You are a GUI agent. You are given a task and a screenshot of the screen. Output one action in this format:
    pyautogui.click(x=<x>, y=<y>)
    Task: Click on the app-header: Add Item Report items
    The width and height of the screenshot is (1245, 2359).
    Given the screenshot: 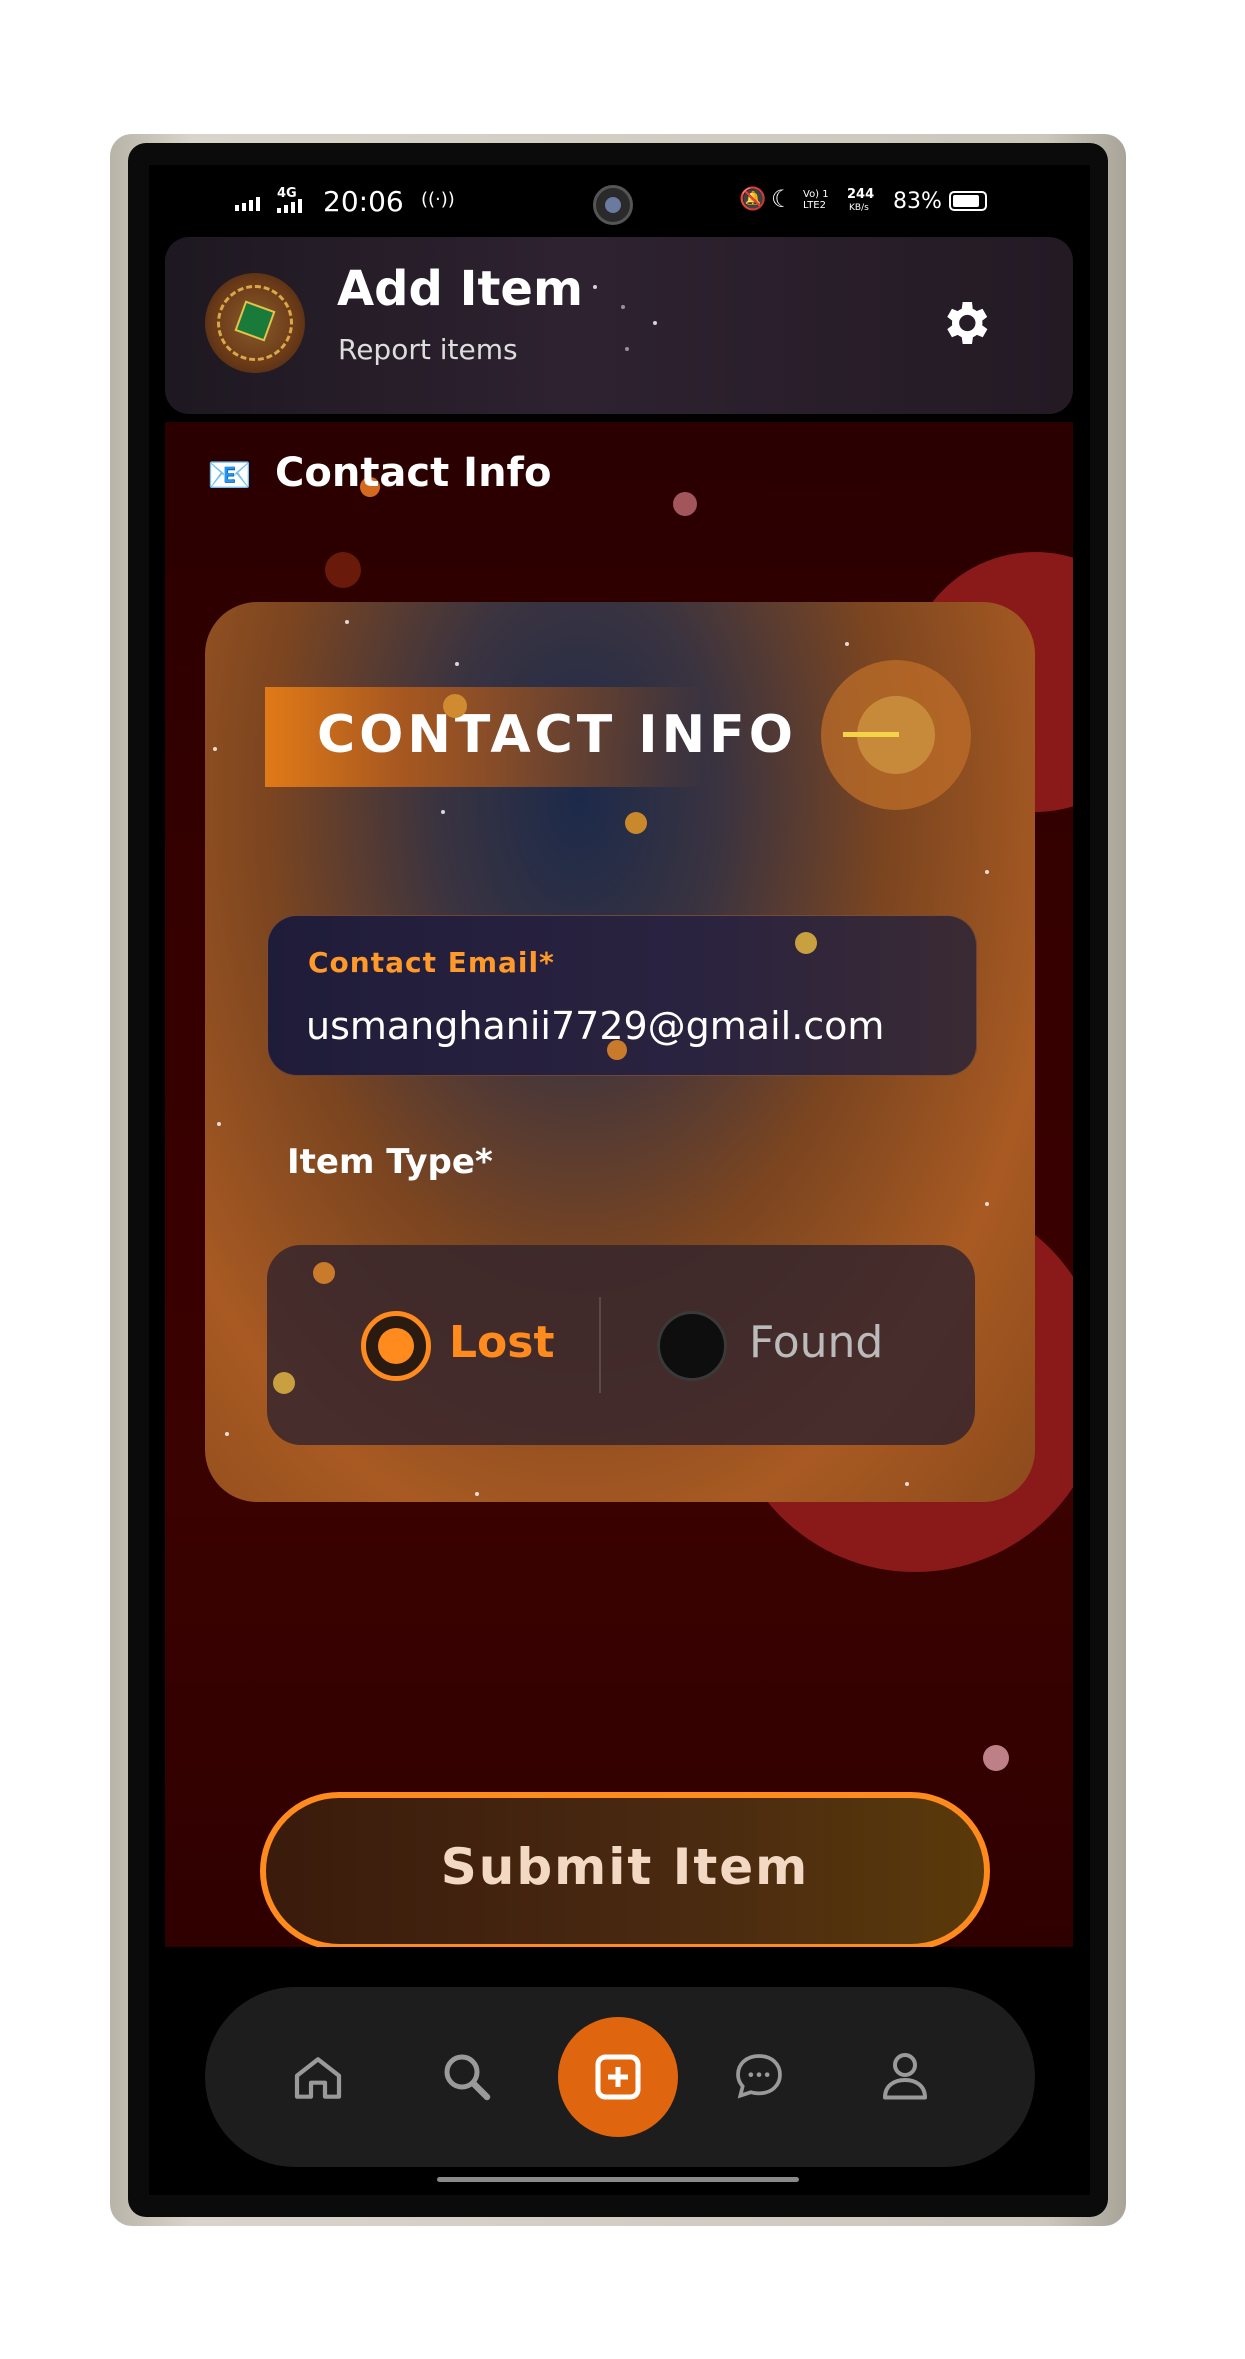 What is the action you would take?
    pyautogui.click(x=619, y=325)
    